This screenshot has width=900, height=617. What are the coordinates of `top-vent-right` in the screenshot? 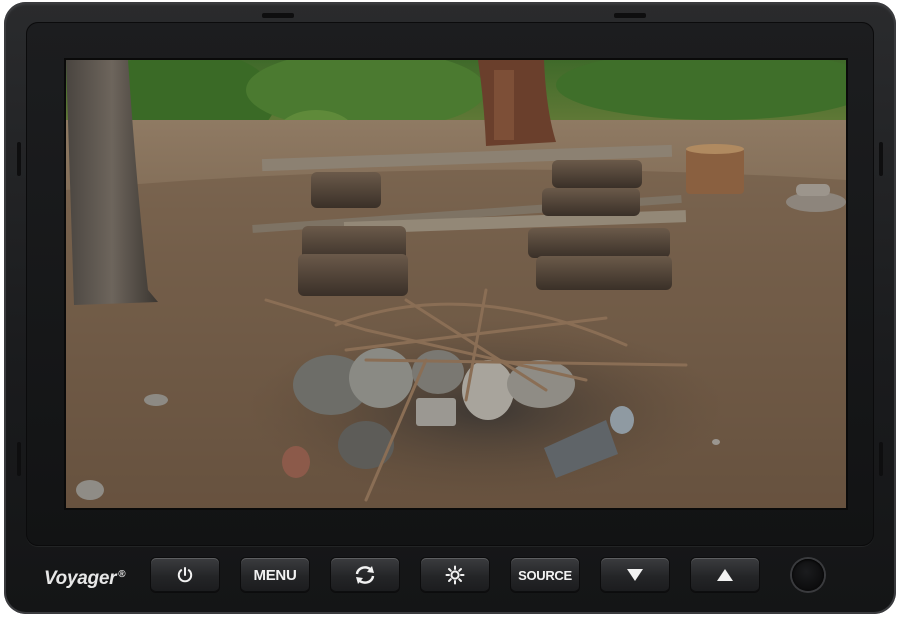 It's located at (630, 15).